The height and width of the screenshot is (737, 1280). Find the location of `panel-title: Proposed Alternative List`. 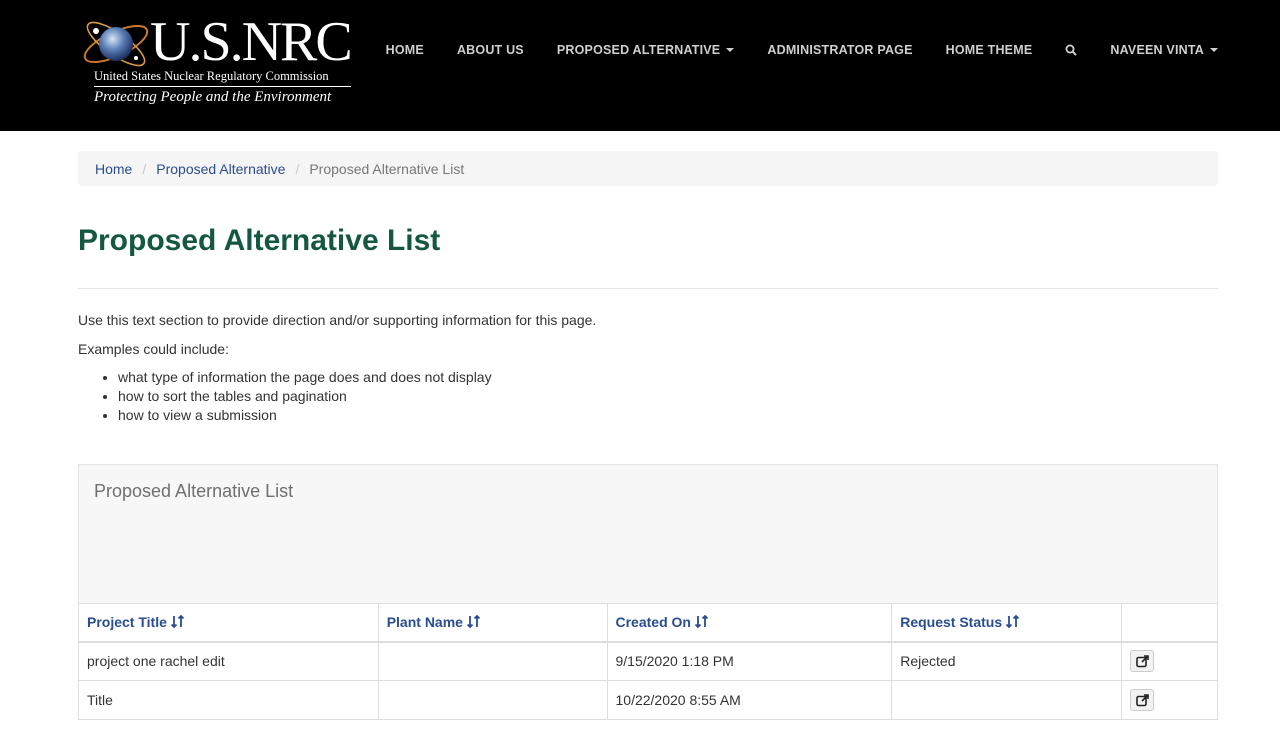

panel-title: Proposed Alternative List is located at coordinates (194, 491).